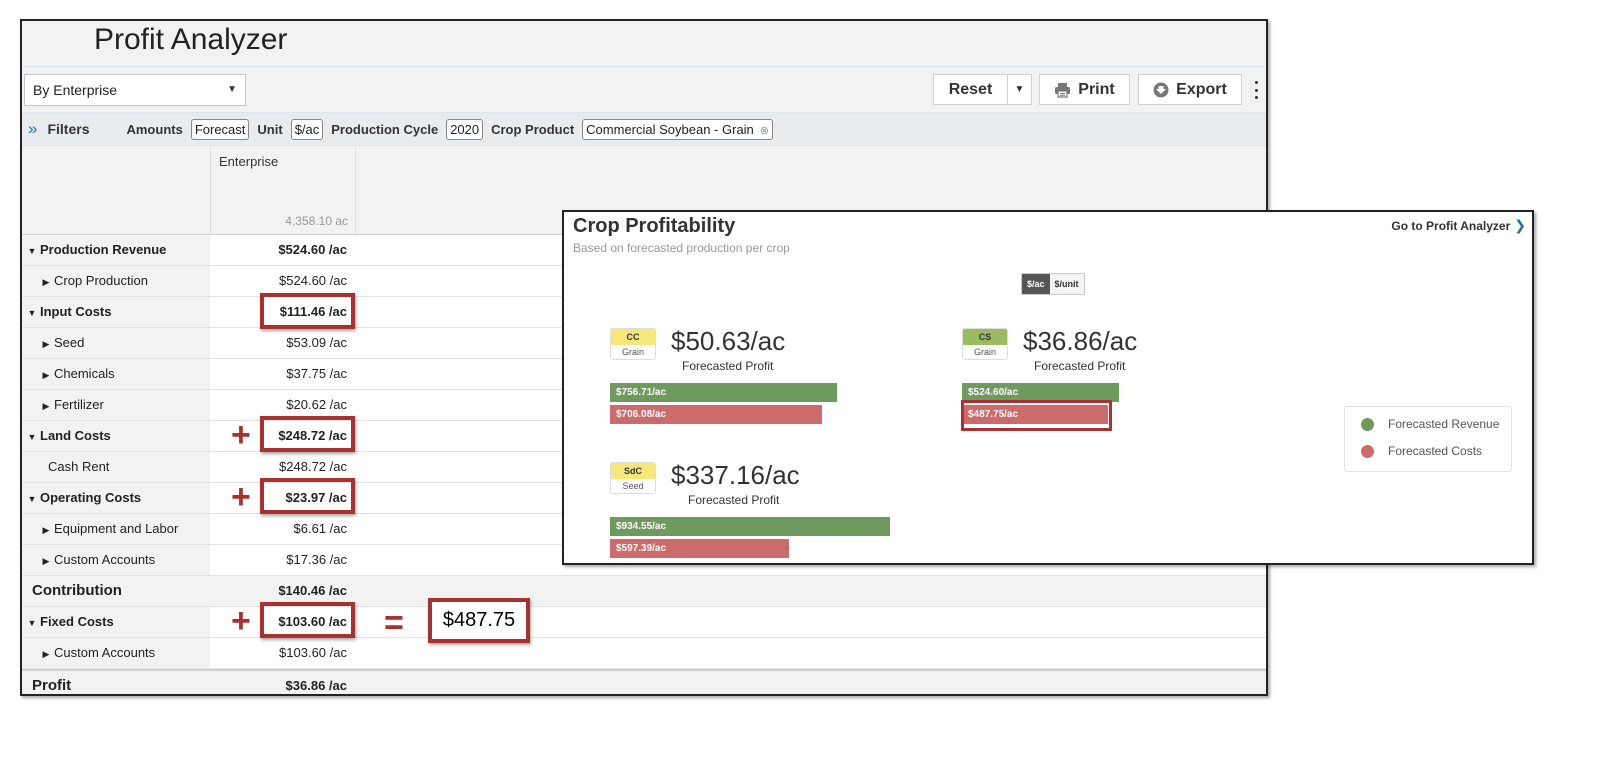 The width and height of the screenshot is (1624, 781). Describe the element at coordinates (282, 529) in the screenshot. I see `row-value: $6.61 /ac` at that location.